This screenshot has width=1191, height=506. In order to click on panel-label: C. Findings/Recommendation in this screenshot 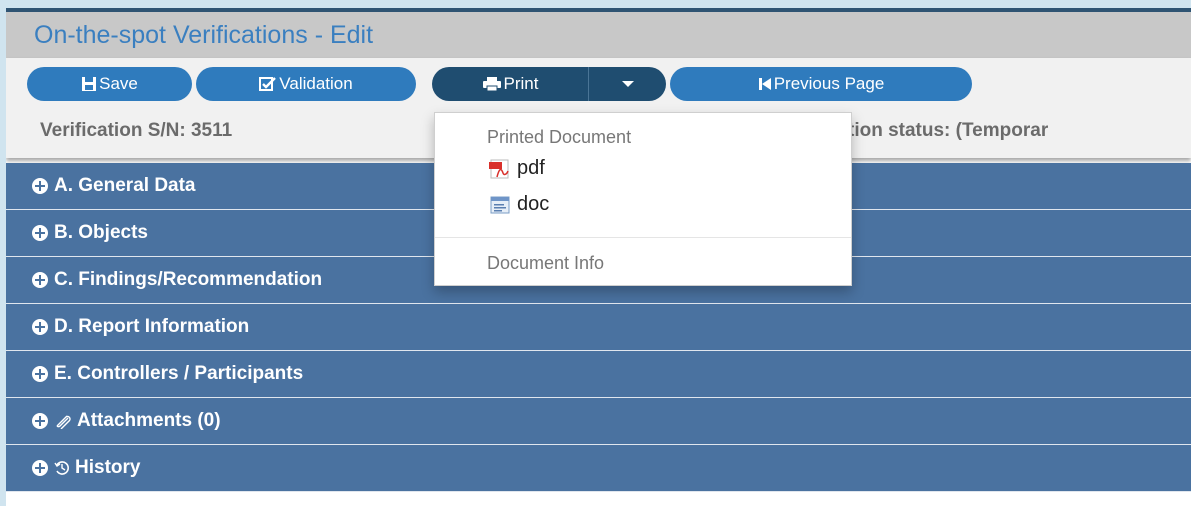, I will do `click(188, 279)`.